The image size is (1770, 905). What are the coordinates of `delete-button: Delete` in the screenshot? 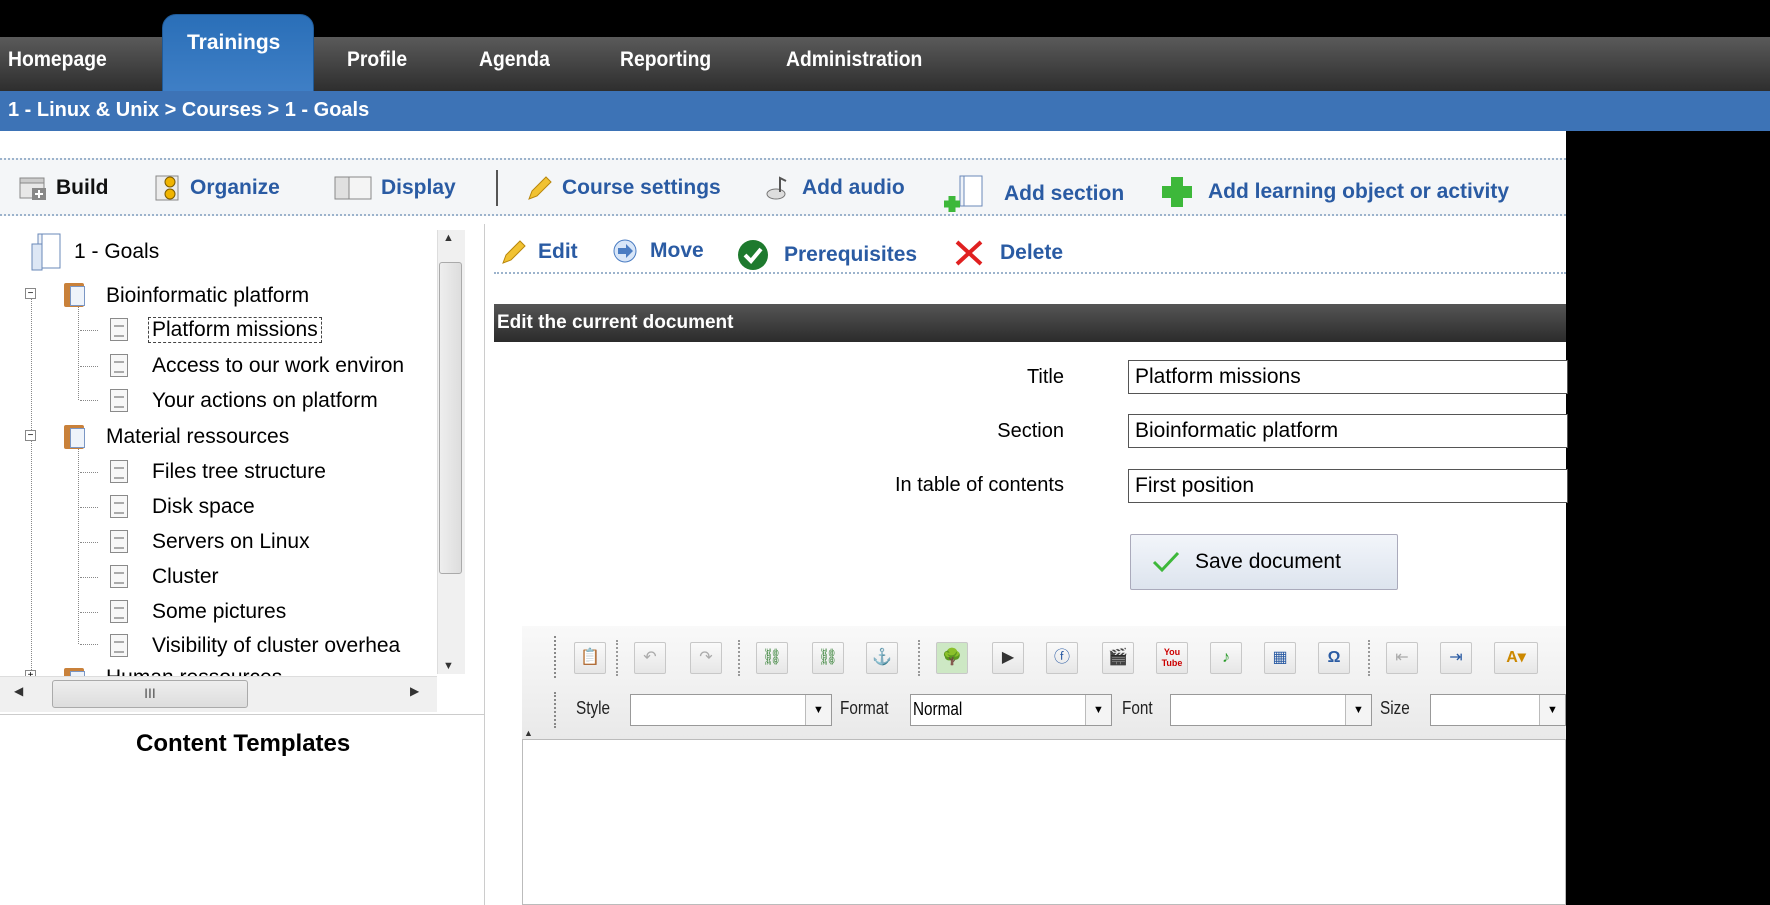 It's located at (1007, 253).